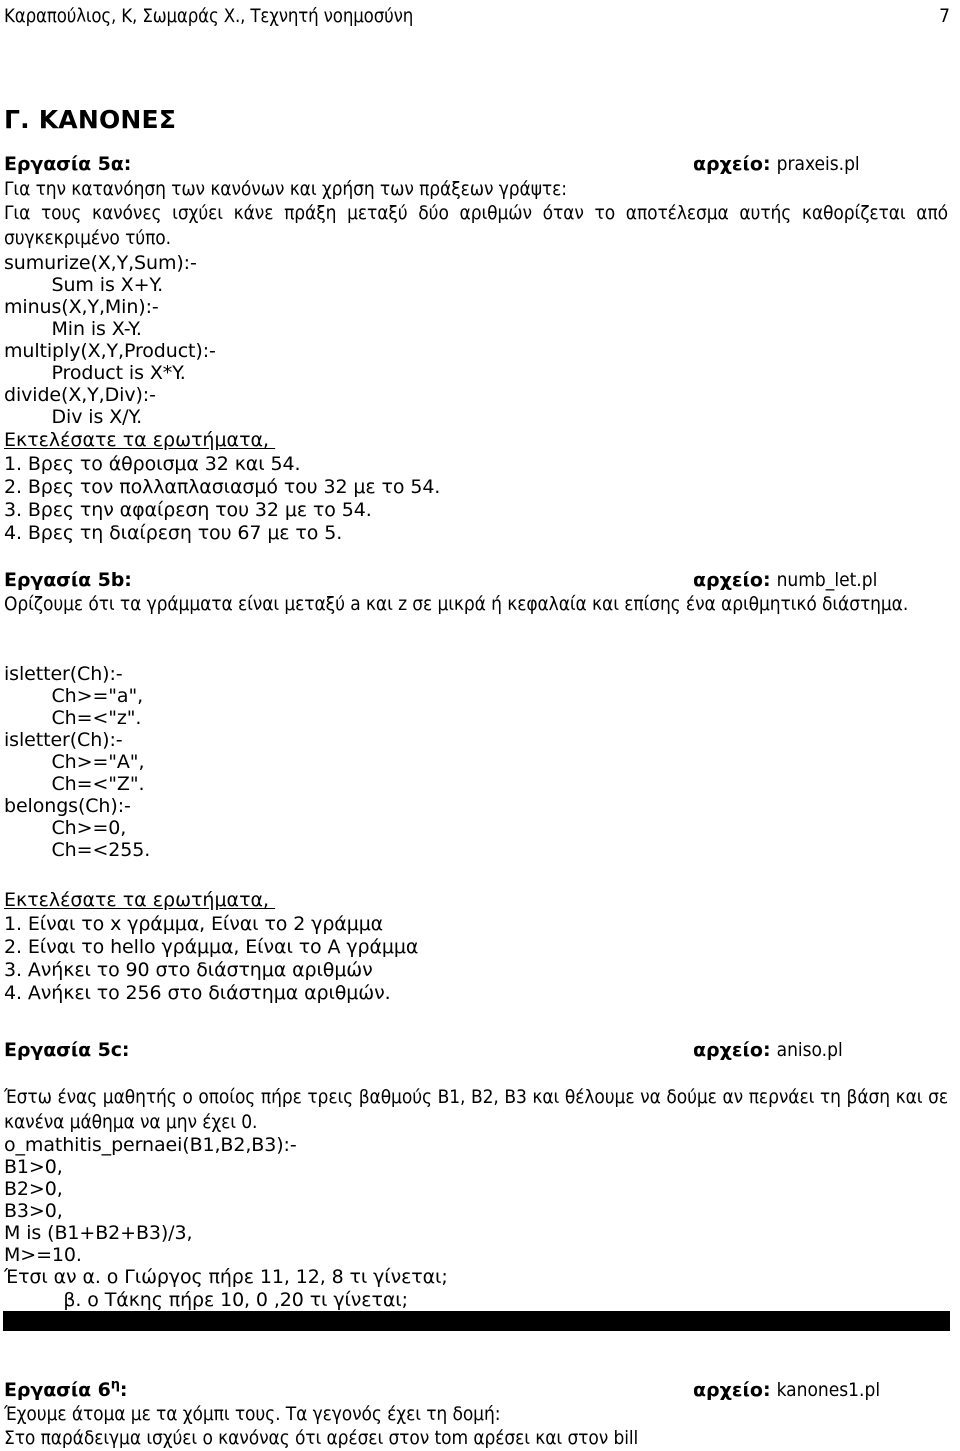 This screenshot has width=960, height=1451. Describe the element at coordinates (68, 164) in the screenshot. I see `task-label-5a: Εργασία 5α:` at that location.